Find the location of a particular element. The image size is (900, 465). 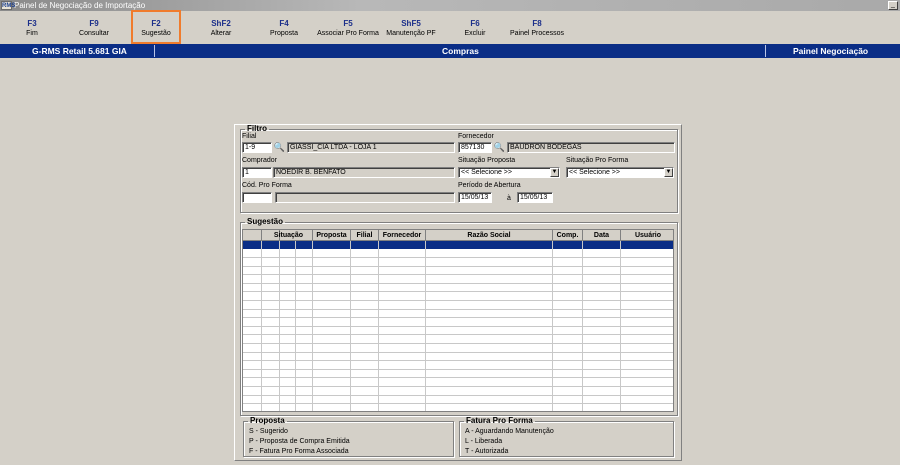

situacao-proforma-select: << Selecione >> ▼ is located at coordinates (620, 172).